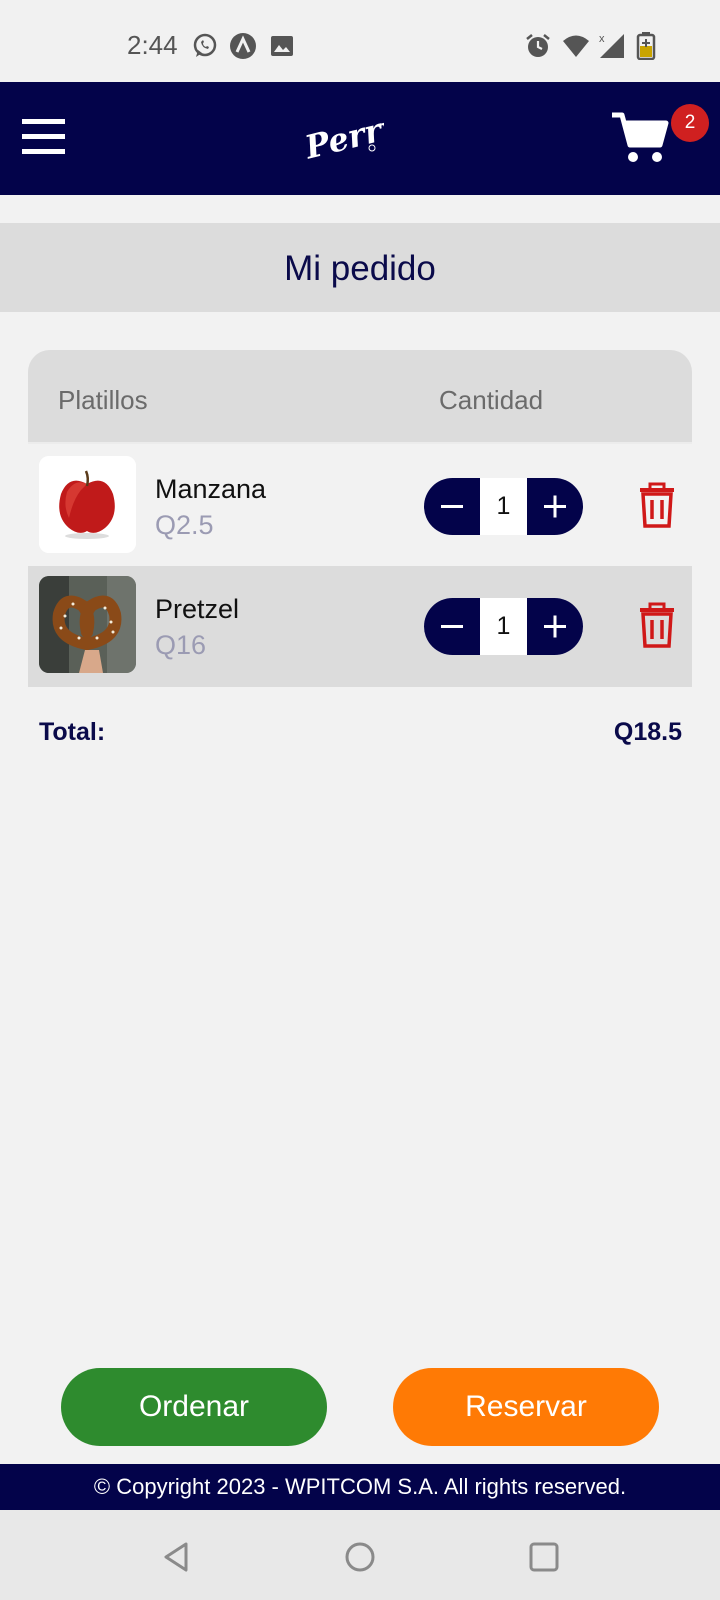 This screenshot has width=720, height=1600. What do you see at coordinates (43, 137) in the screenshot?
I see `hamburger-menu-icon` at bounding box center [43, 137].